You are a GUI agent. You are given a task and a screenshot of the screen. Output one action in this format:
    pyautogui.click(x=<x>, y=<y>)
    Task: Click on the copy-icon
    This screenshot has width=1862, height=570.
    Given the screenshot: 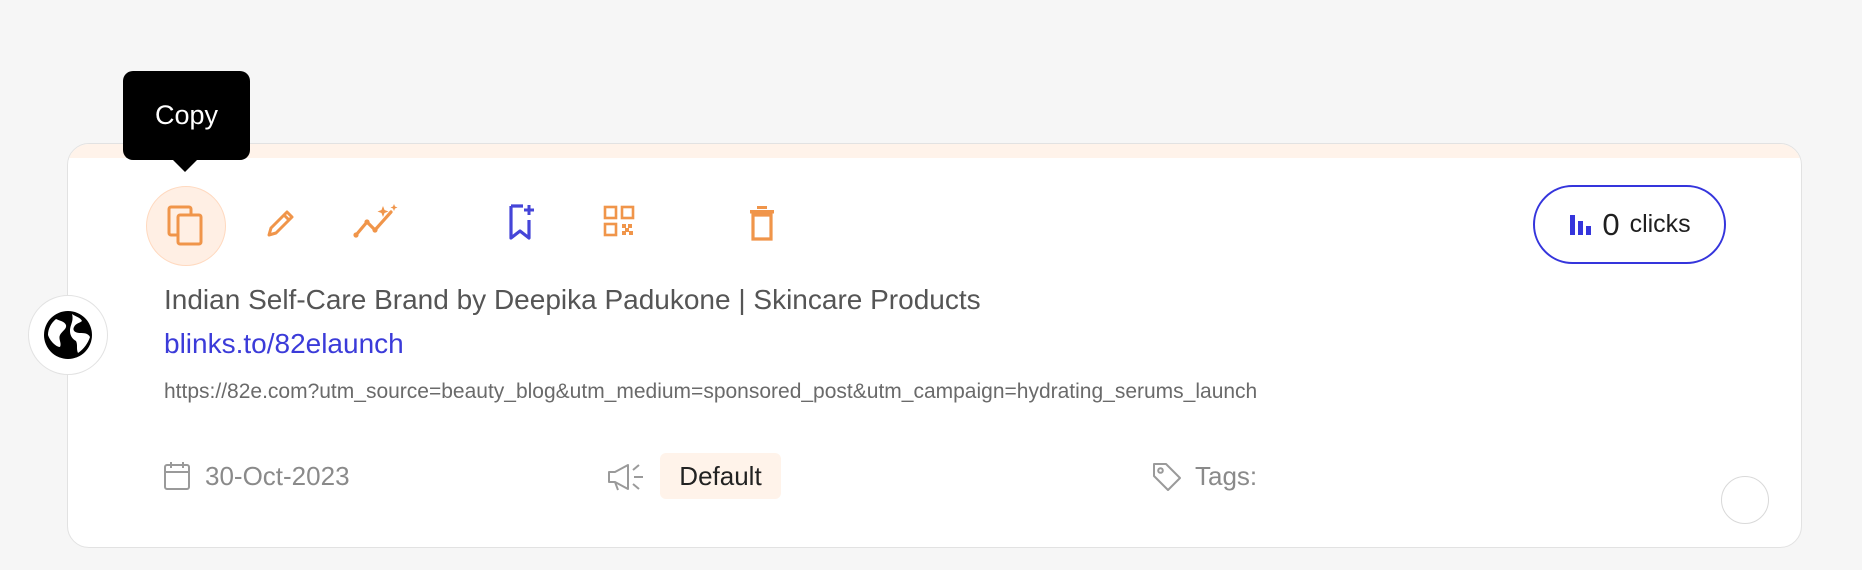 What is the action you would take?
    pyautogui.click(x=185, y=225)
    